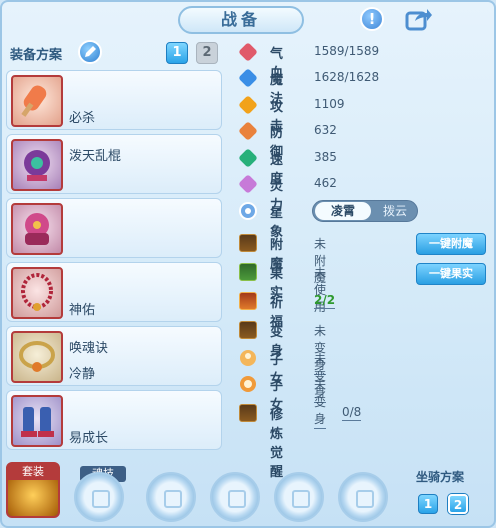  I want to click on exclamation-icon: !, so click(372, 19).